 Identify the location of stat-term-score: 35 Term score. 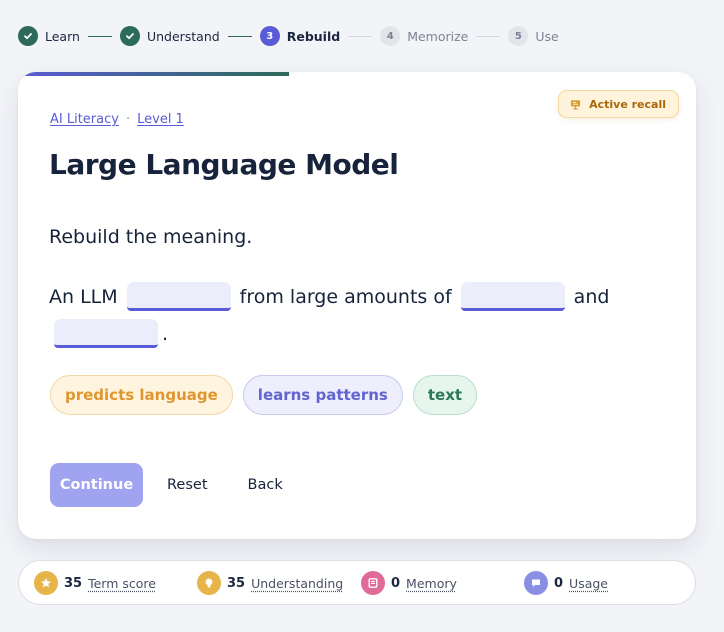
(95, 583).